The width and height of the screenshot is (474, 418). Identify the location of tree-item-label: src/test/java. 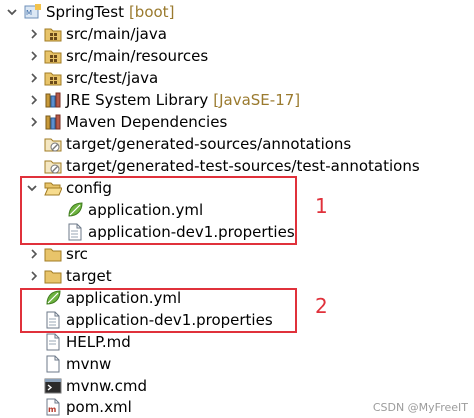
(112, 78).